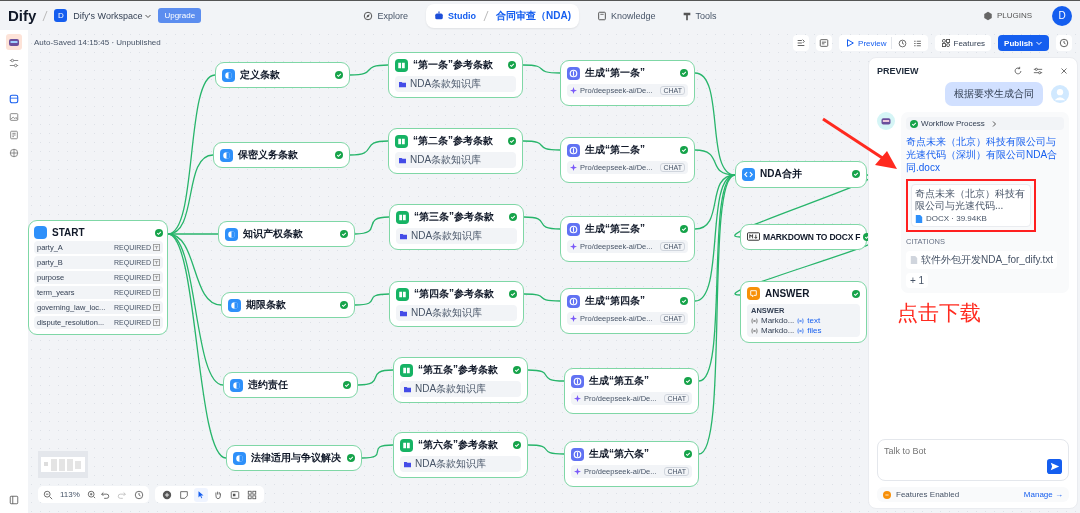  What do you see at coordinates (1038, 71) in the screenshot?
I see `variables-icon` at bounding box center [1038, 71].